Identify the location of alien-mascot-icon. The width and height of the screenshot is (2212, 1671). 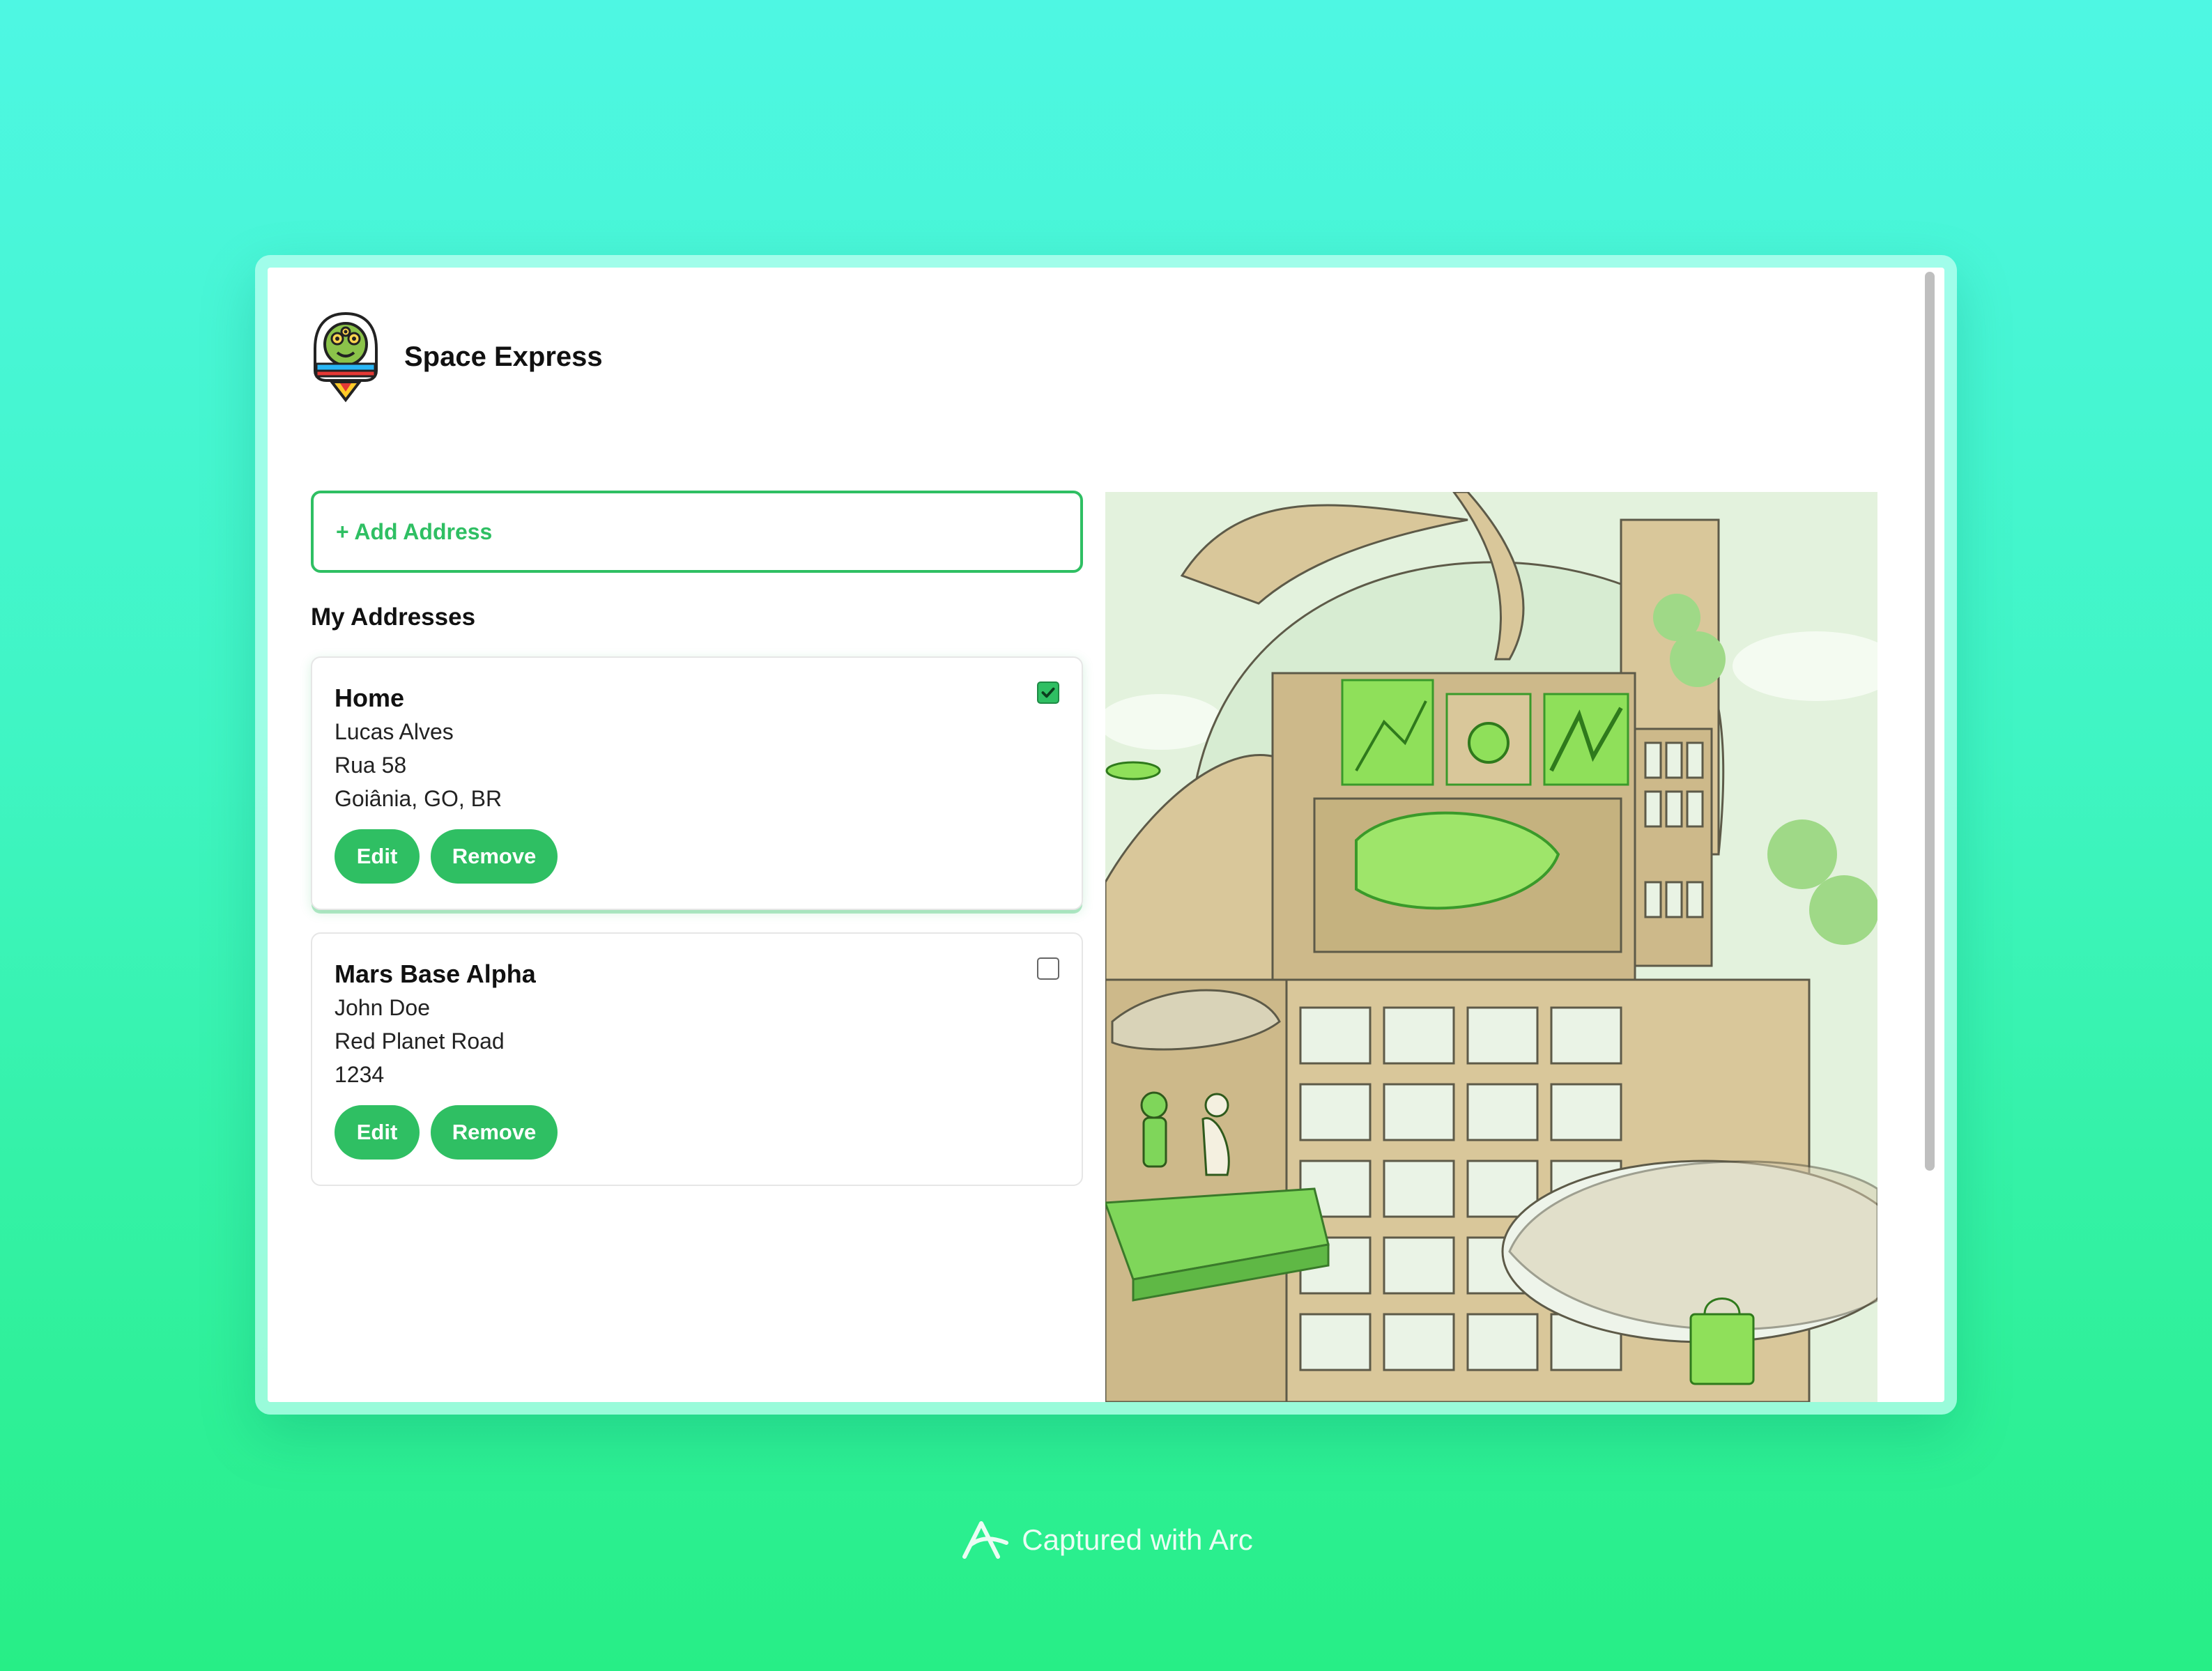
(346, 357).